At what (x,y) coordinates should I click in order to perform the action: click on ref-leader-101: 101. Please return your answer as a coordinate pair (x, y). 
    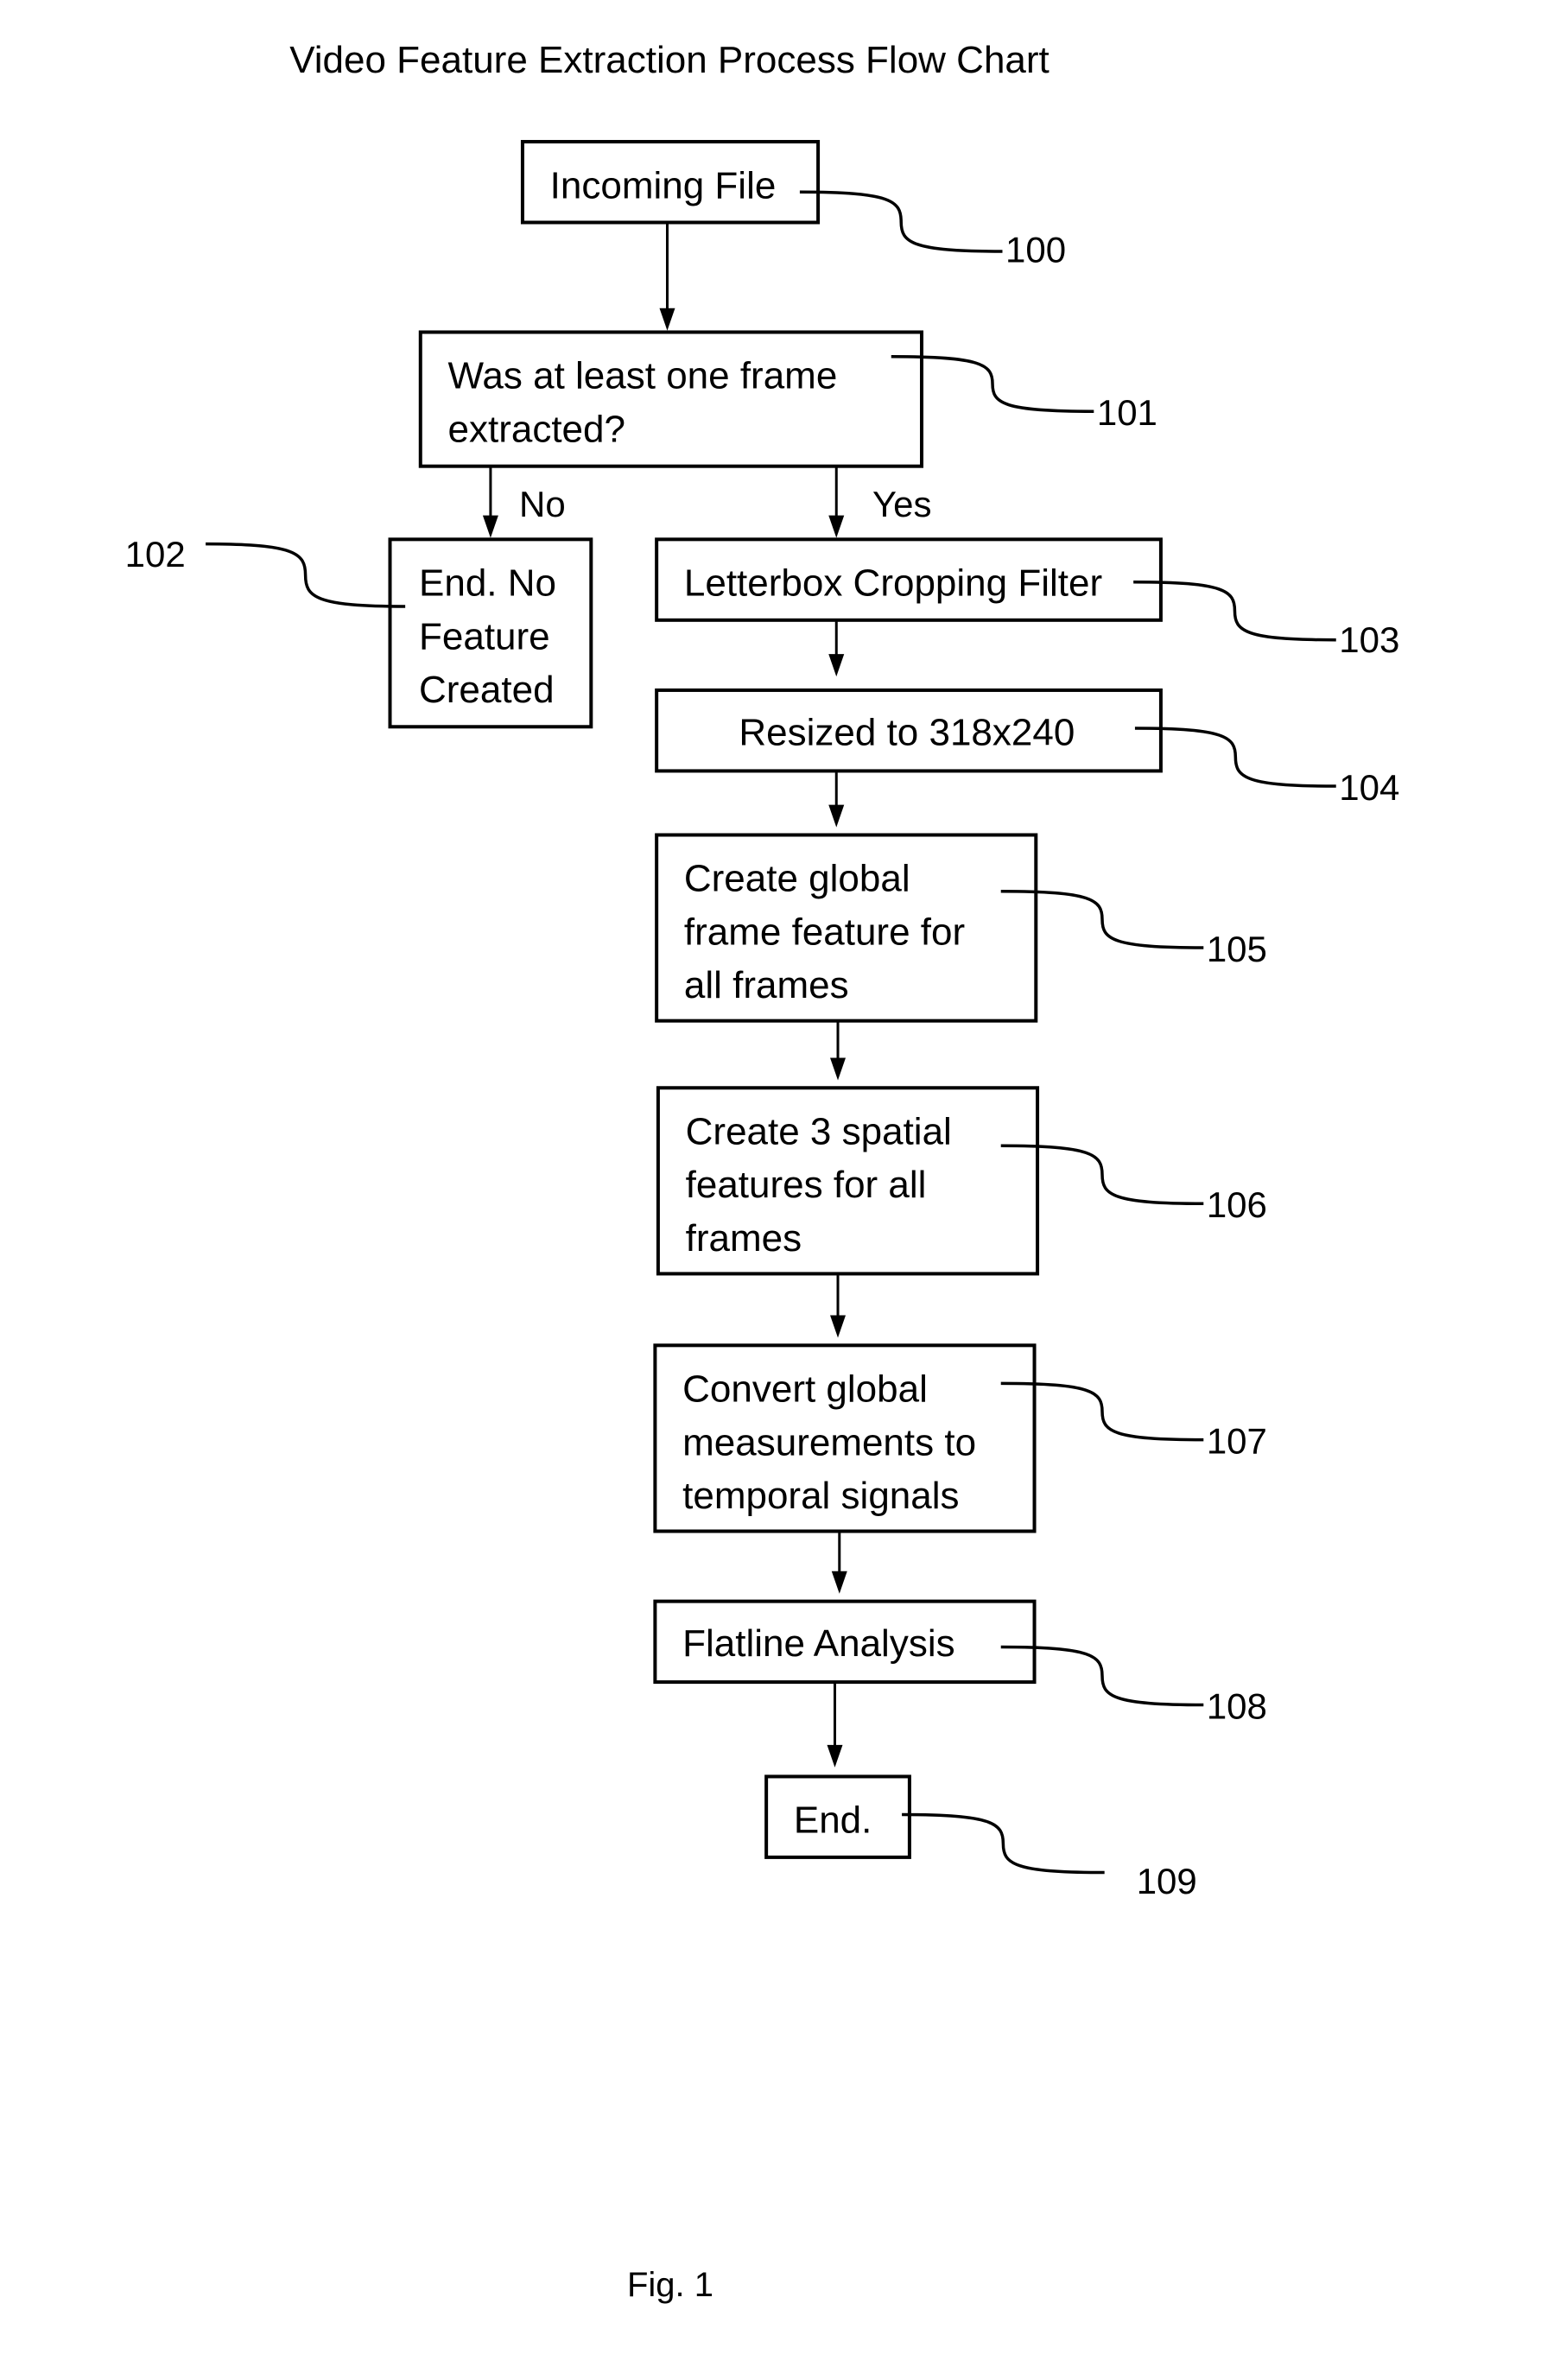
    Looking at the image, I should click on (1024, 393).